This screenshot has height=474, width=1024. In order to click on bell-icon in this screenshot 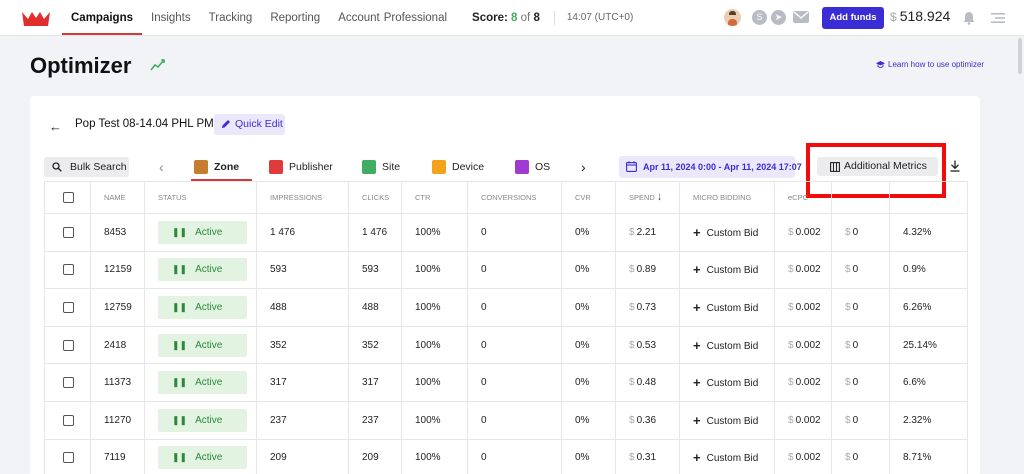, I will do `click(969, 18)`.